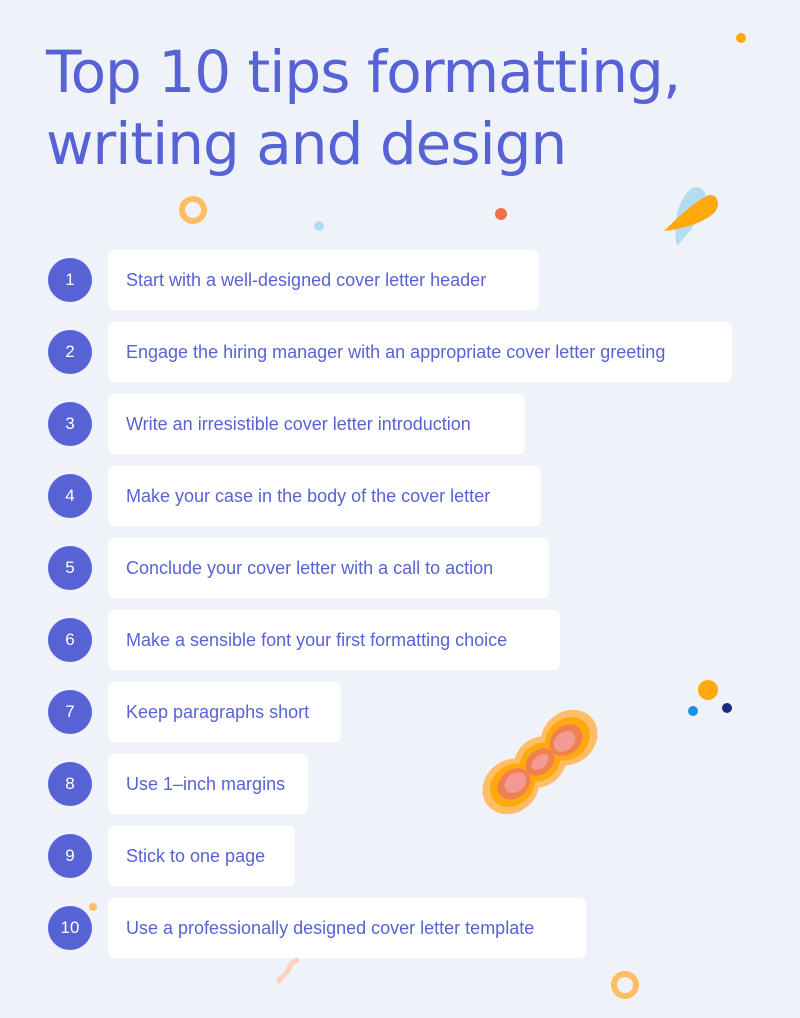  I want to click on number-badge: 6, so click(70, 640).